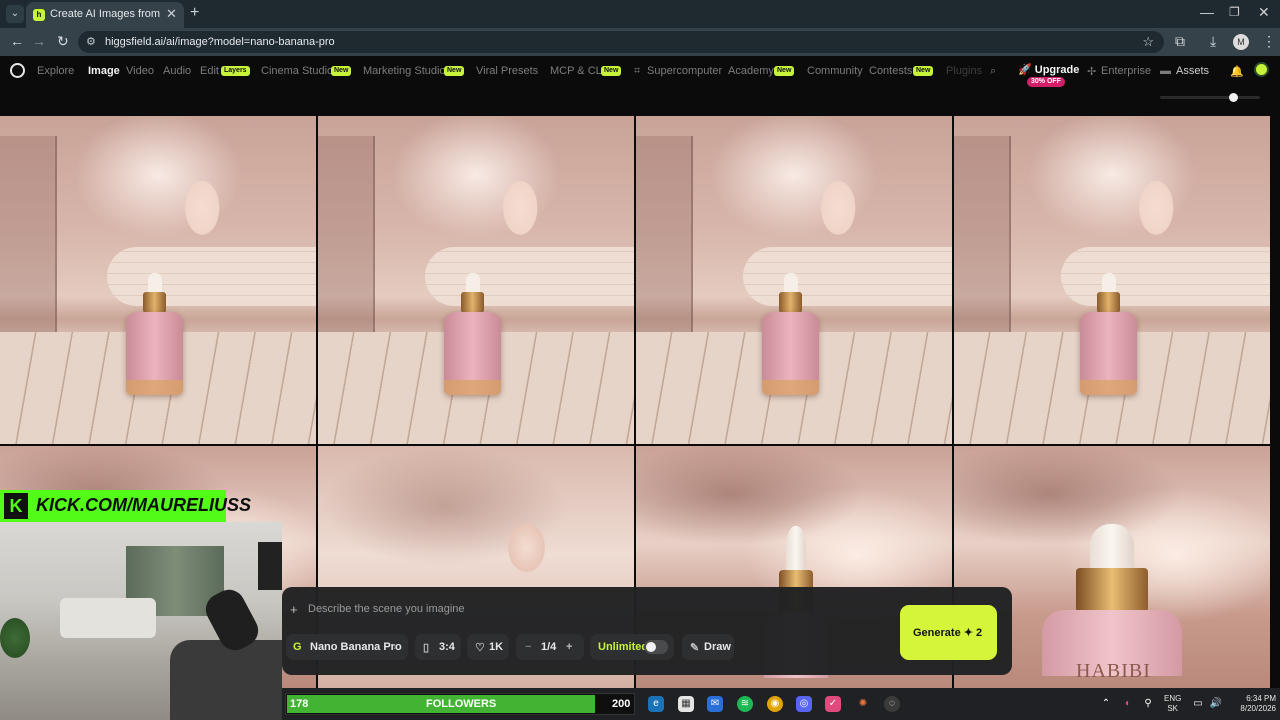  Describe the element at coordinates (1048, 69) in the screenshot. I see `upgrade-button: 🚀 Upgrade` at that location.